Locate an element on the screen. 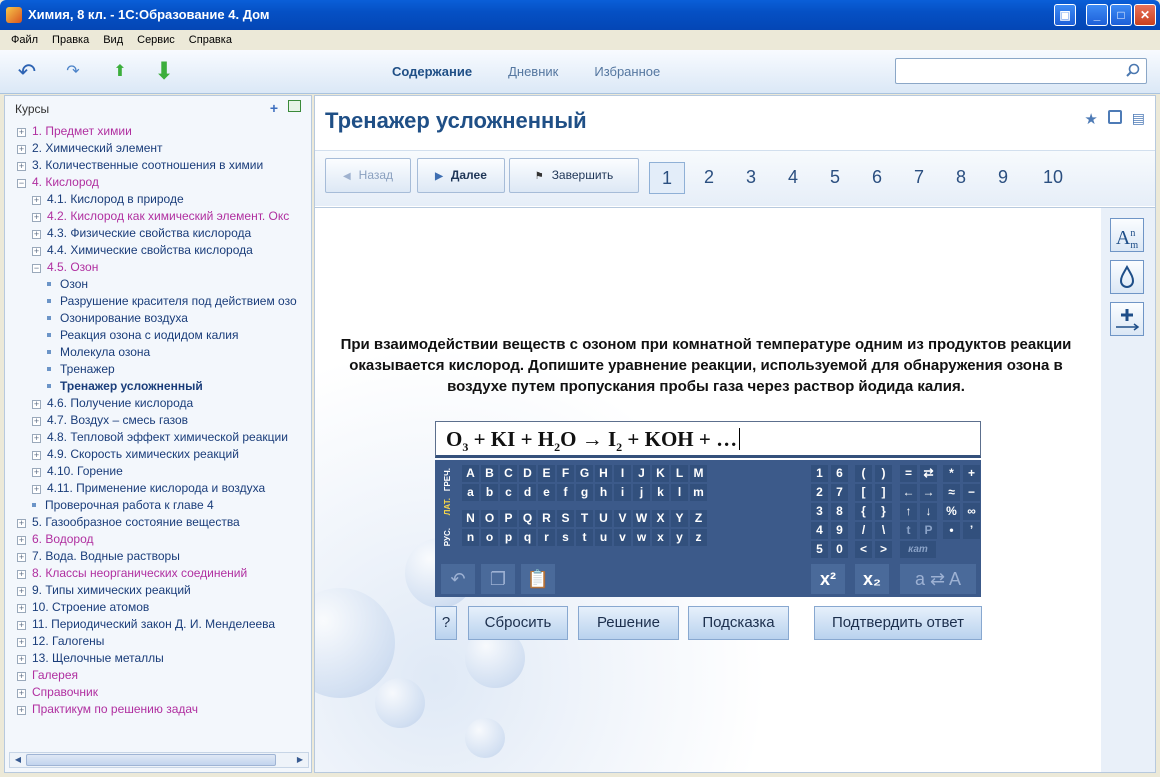 Image resolution: width=1160 pixels, height=777 pixels. tree-item: Озонирование воздуха is located at coordinates (158, 318).